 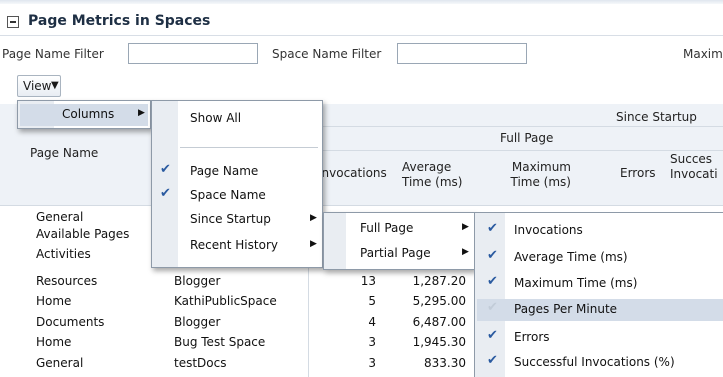 I want to click on menu-item-successful-invocations-label: Successful Invocations (%), so click(x=594, y=362).